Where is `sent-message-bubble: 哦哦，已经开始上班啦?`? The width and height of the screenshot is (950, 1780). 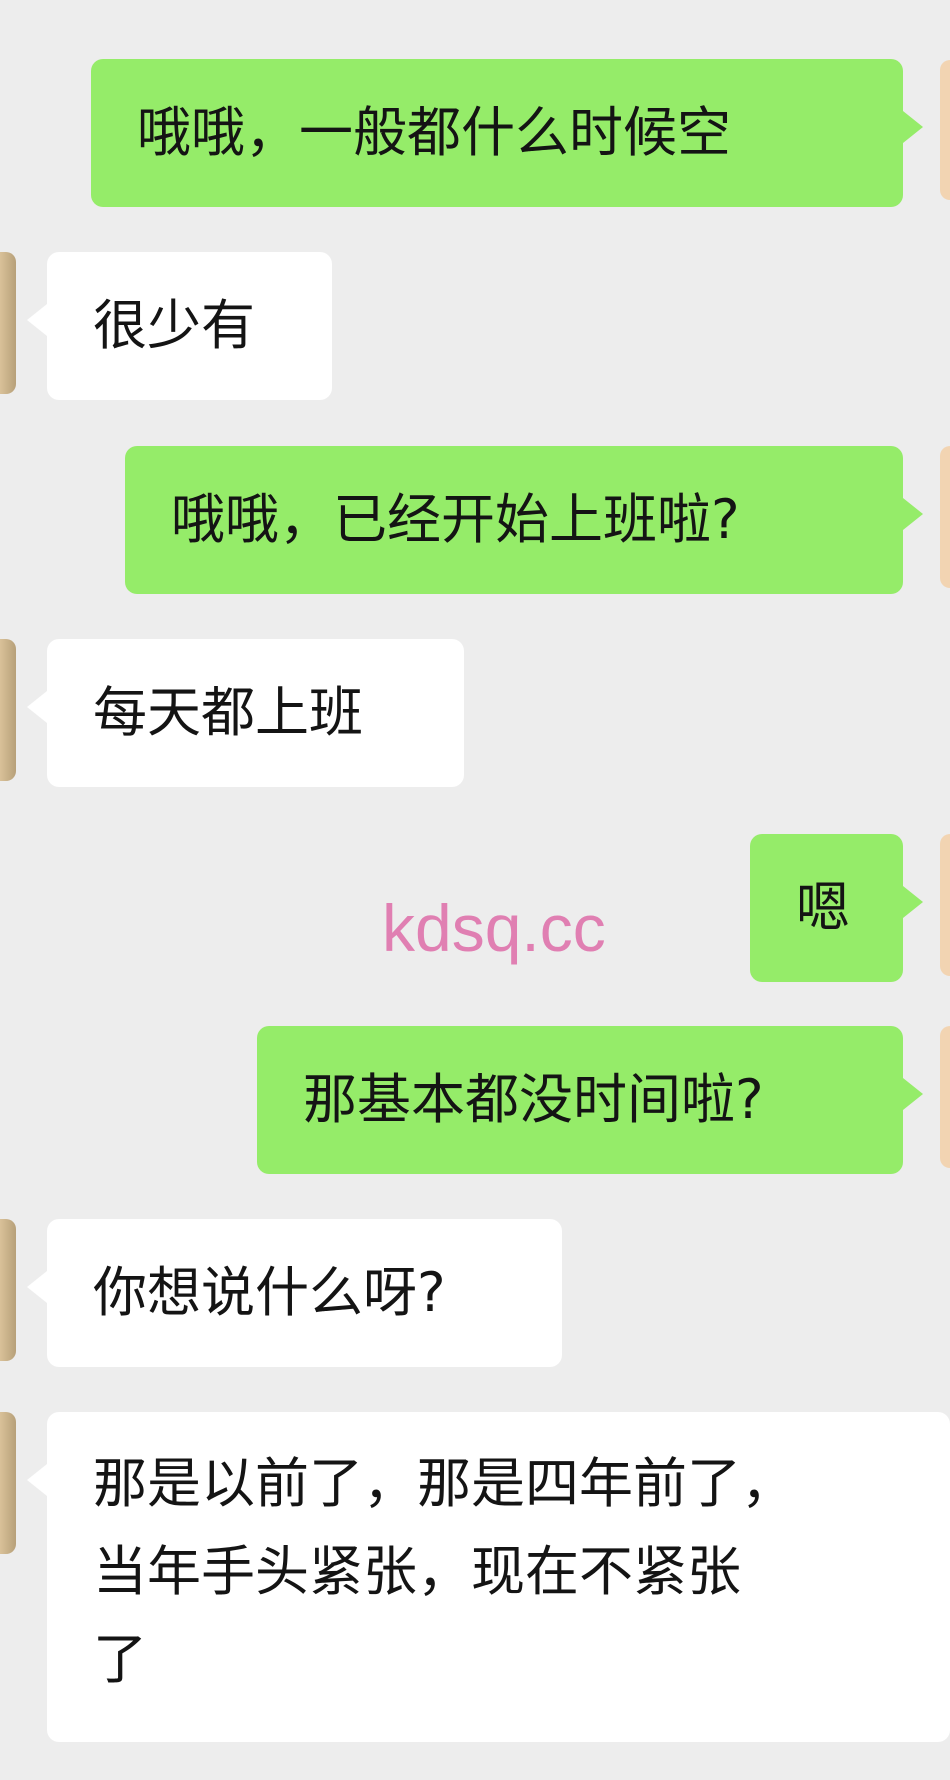
sent-message-bubble: 哦哦，已经开始上班啦? is located at coordinates (524, 520).